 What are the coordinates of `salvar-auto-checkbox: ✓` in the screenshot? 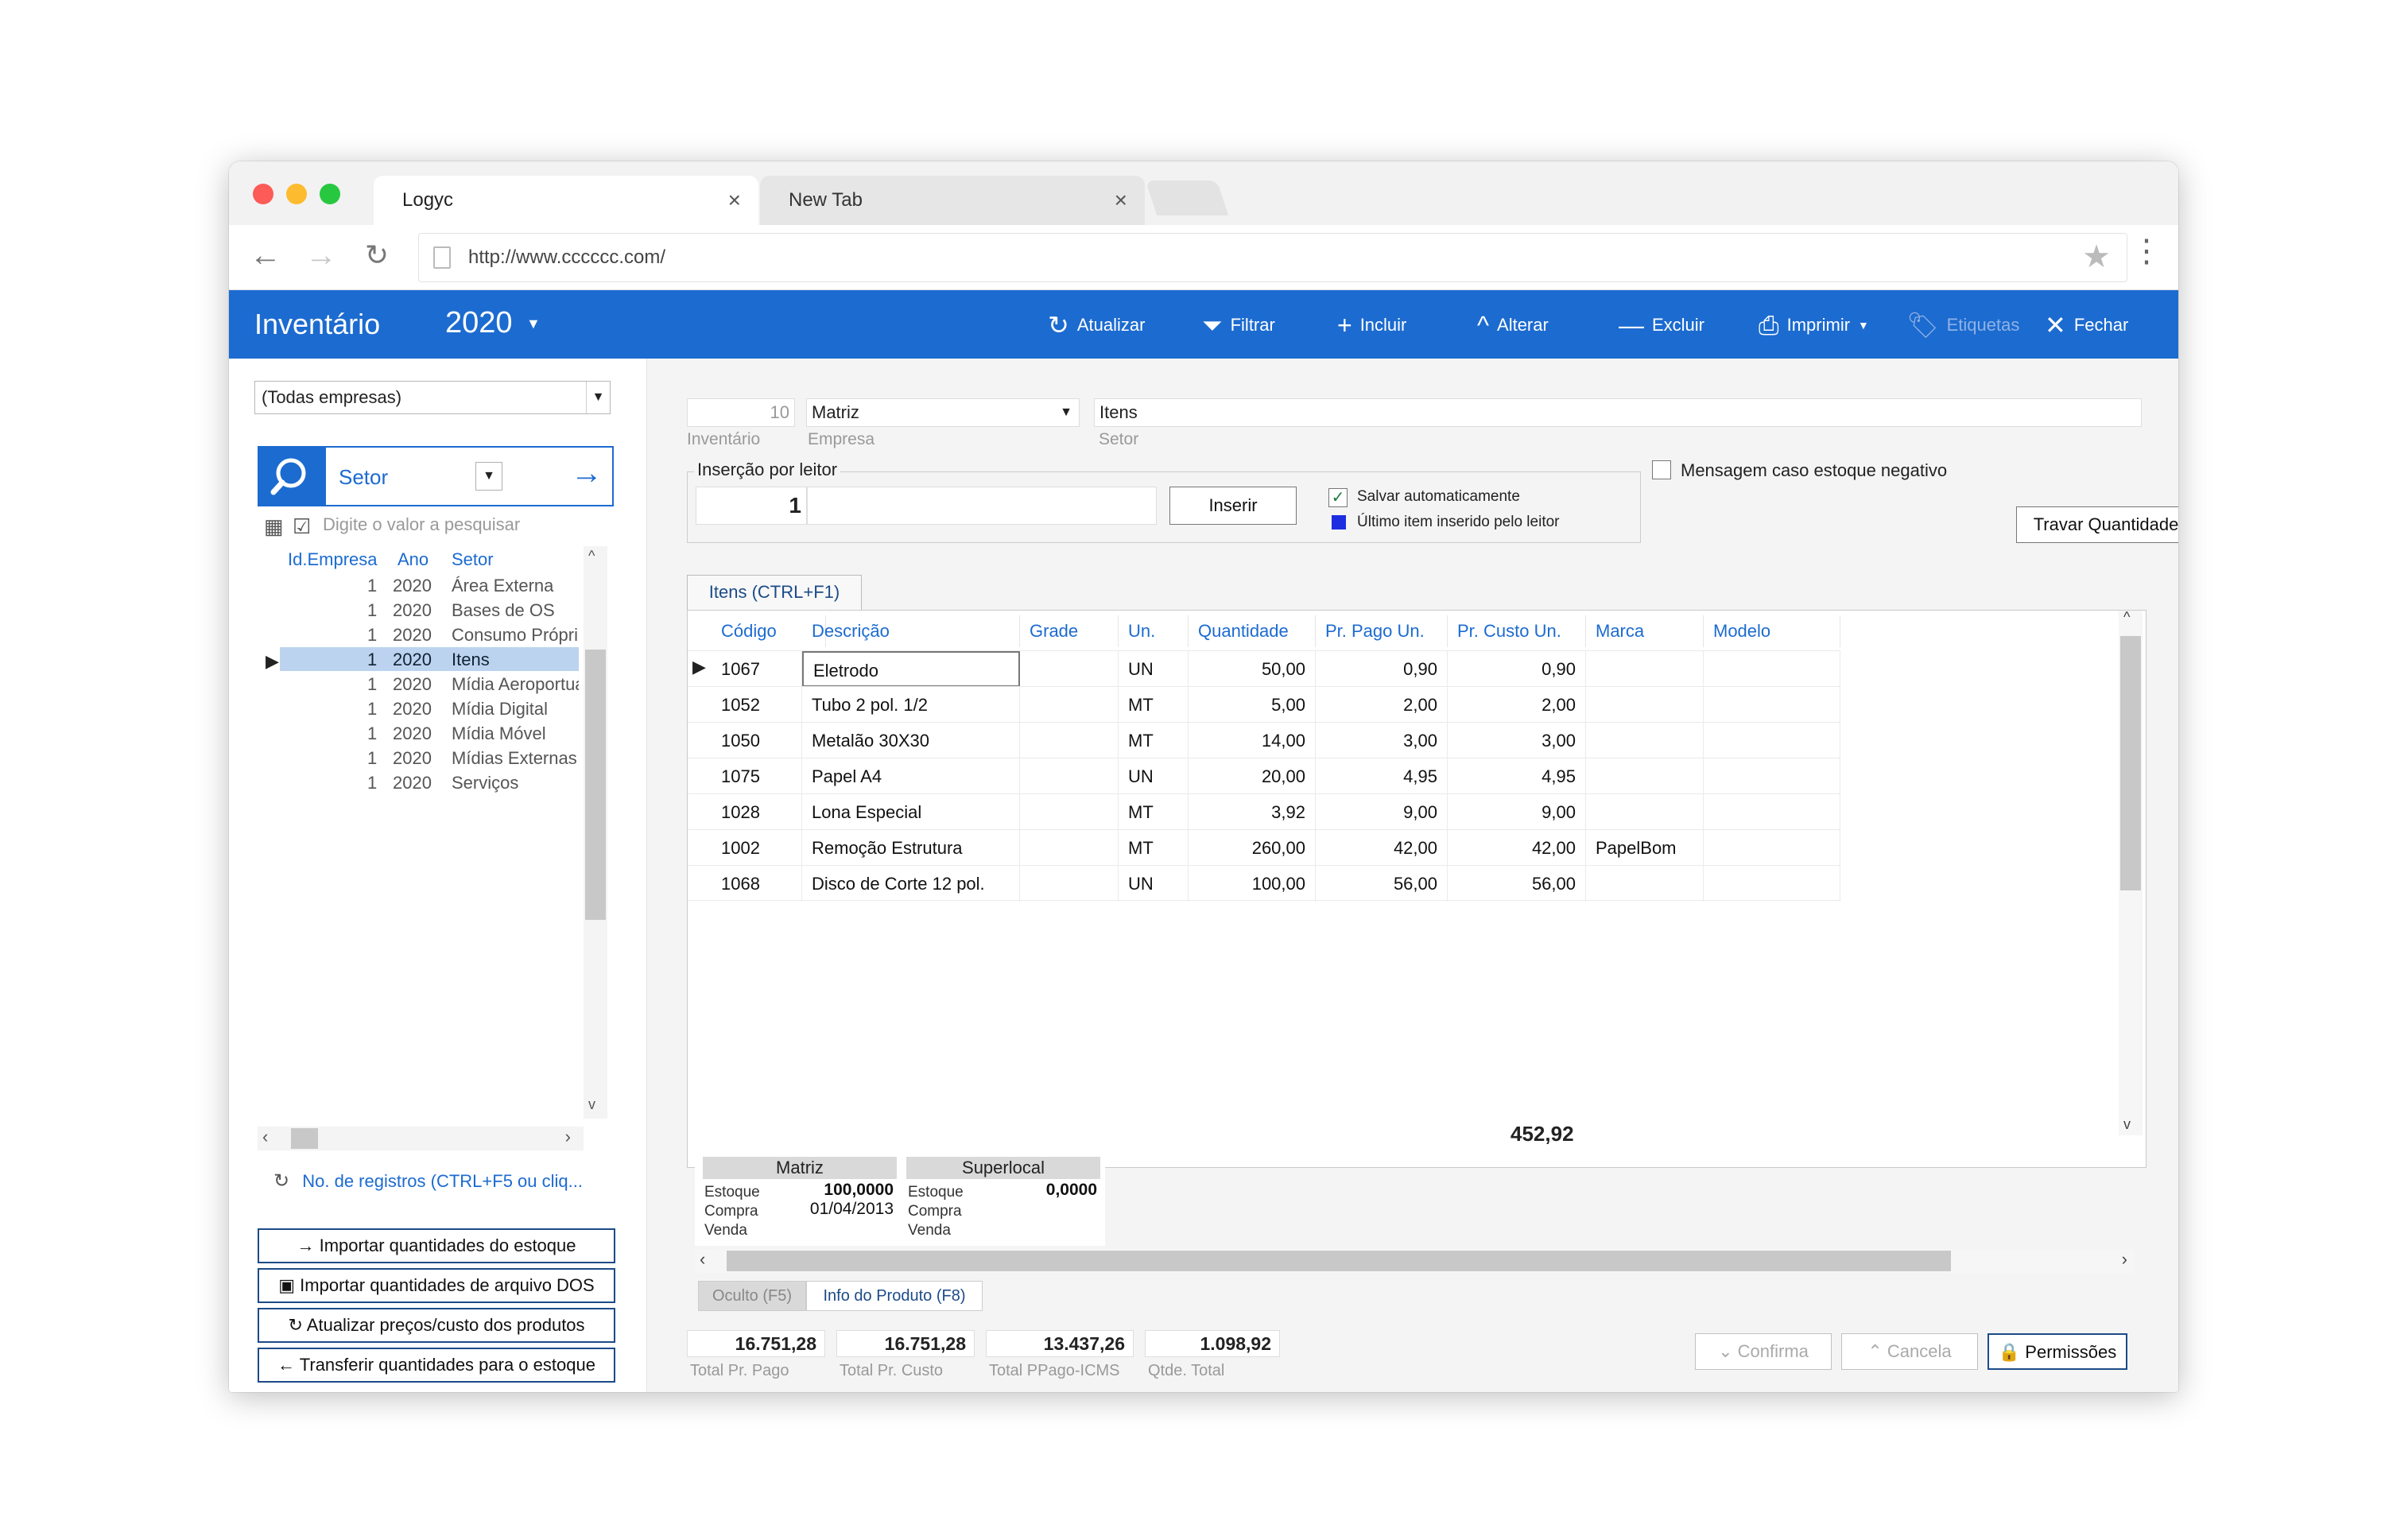 It's located at (1338, 497).